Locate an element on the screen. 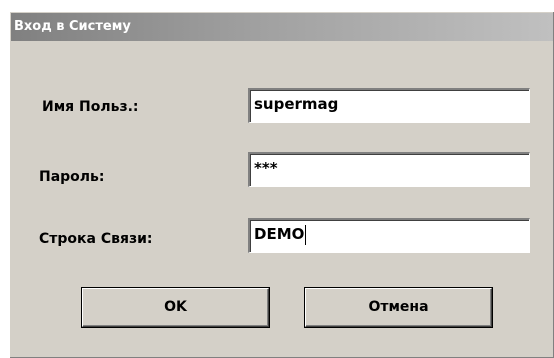 Image resolution: width=554 pixels, height=358 pixels. connection-string-value: DEMO is located at coordinates (279, 234).